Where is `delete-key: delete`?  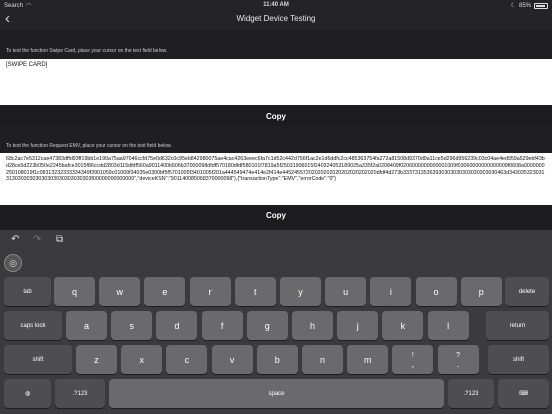 delete-key: delete is located at coordinates (527, 291).